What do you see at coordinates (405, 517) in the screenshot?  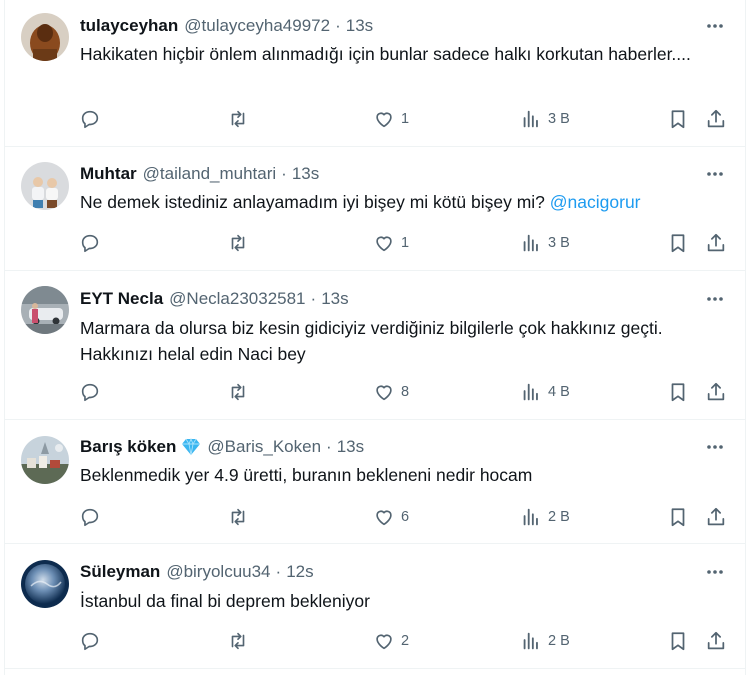 I see `like-count: 6` at bounding box center [405, 517].